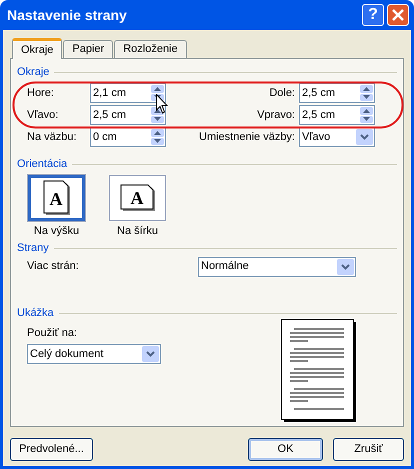 The image size is (414, 469). I want to click on field-label: Vpravo:, so click(276, 115).